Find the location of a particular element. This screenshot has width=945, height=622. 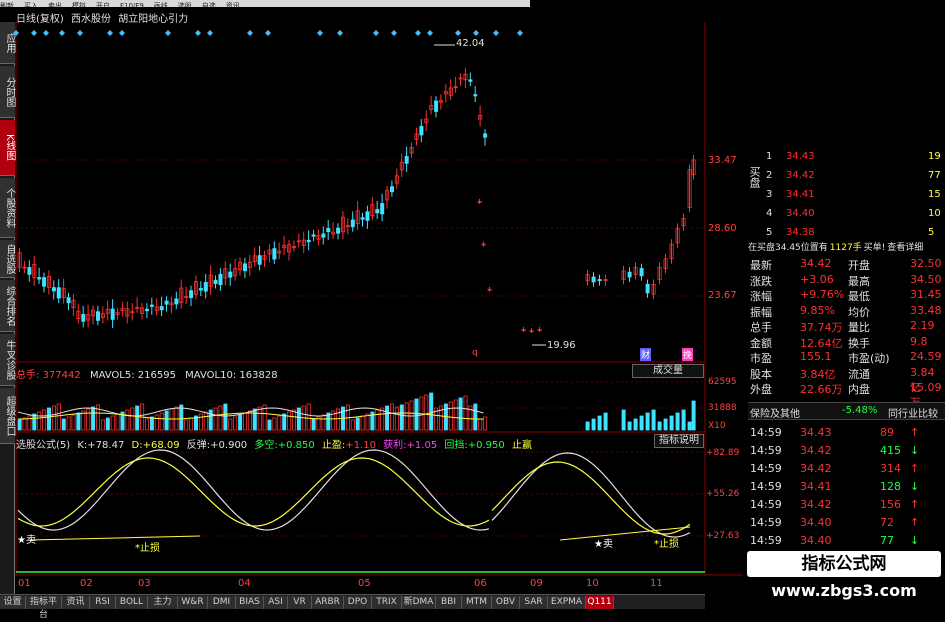

tab-asi: ASI is located at coordinates (276, 602).